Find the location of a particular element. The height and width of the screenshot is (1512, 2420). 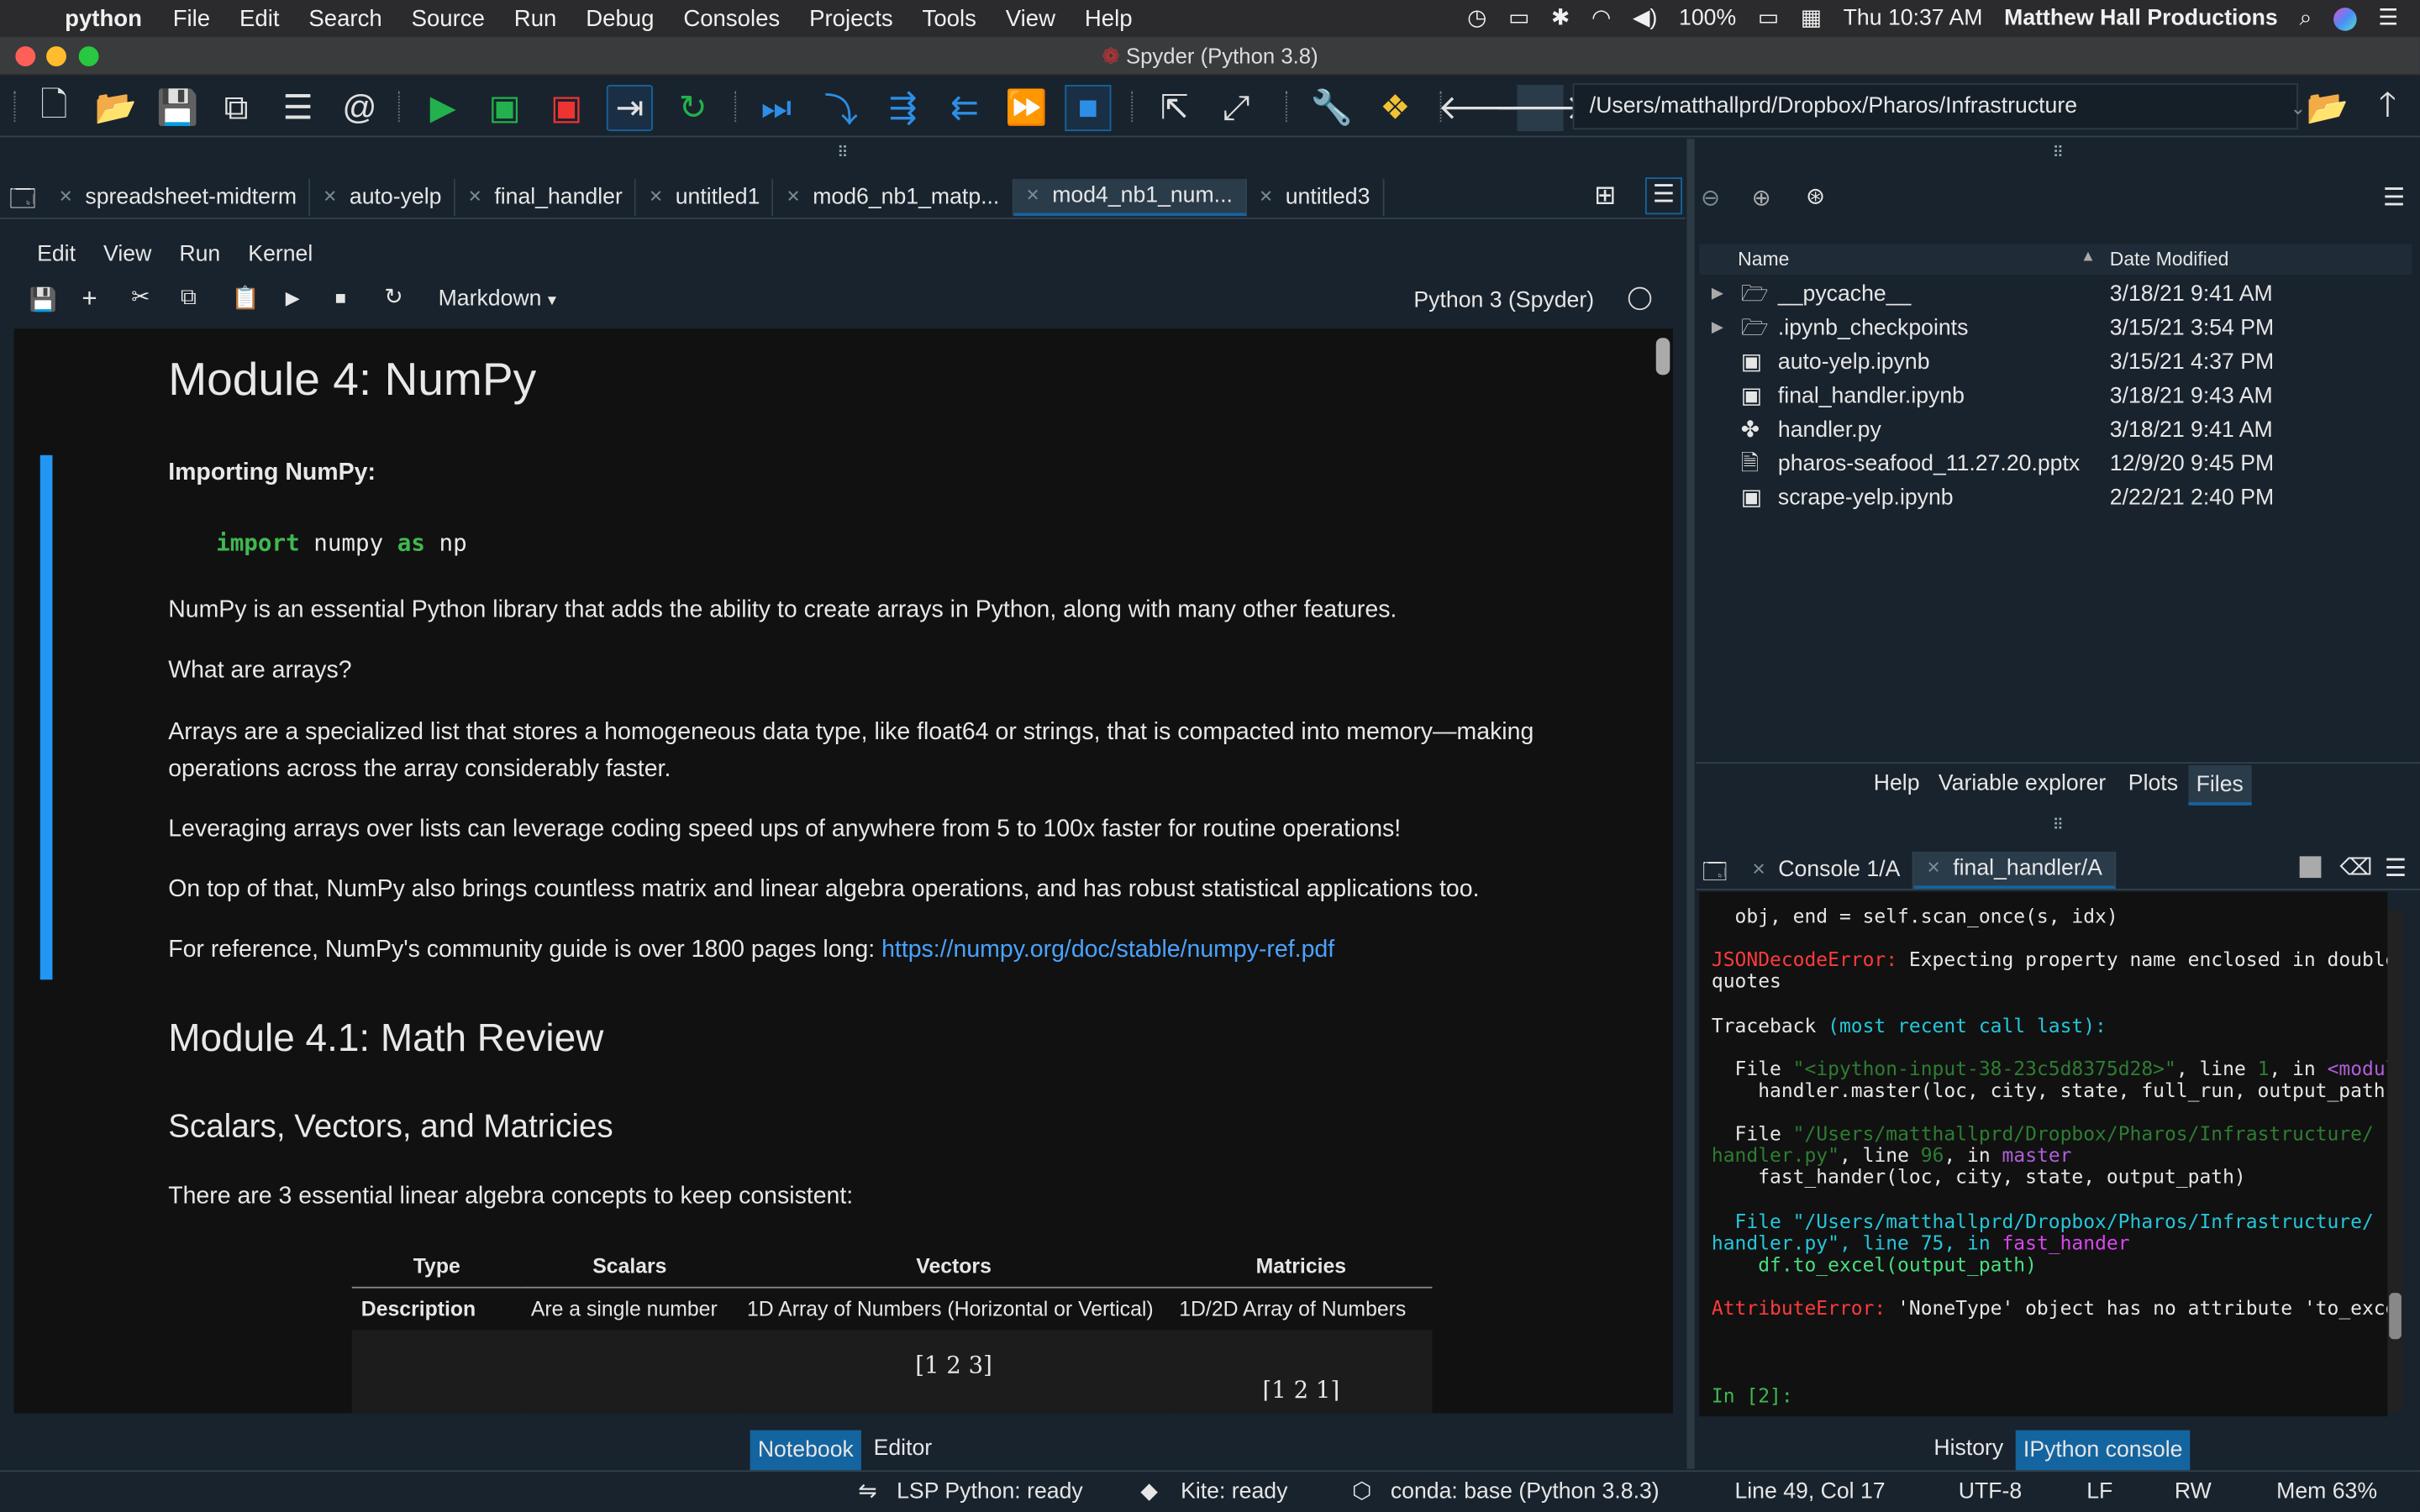

parent-directory-icon: 🡑 is located at coordinates (2388, 108).